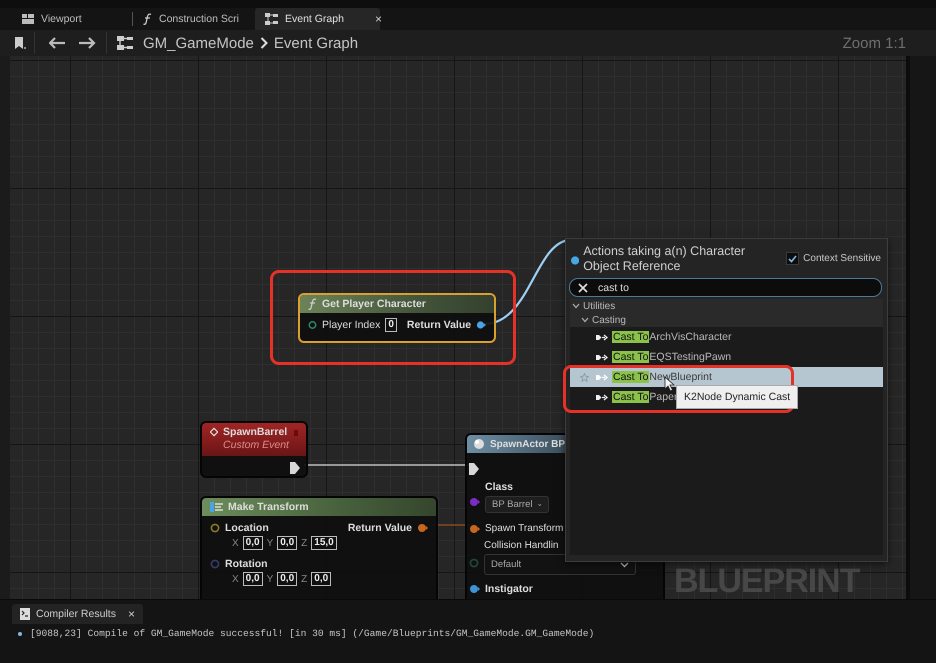 The width and height of the screenshot is (936, 663). Describe the element at coordinates (255, 432) in the screenshot. I see `node-title: SpawnBarrel` at that location.